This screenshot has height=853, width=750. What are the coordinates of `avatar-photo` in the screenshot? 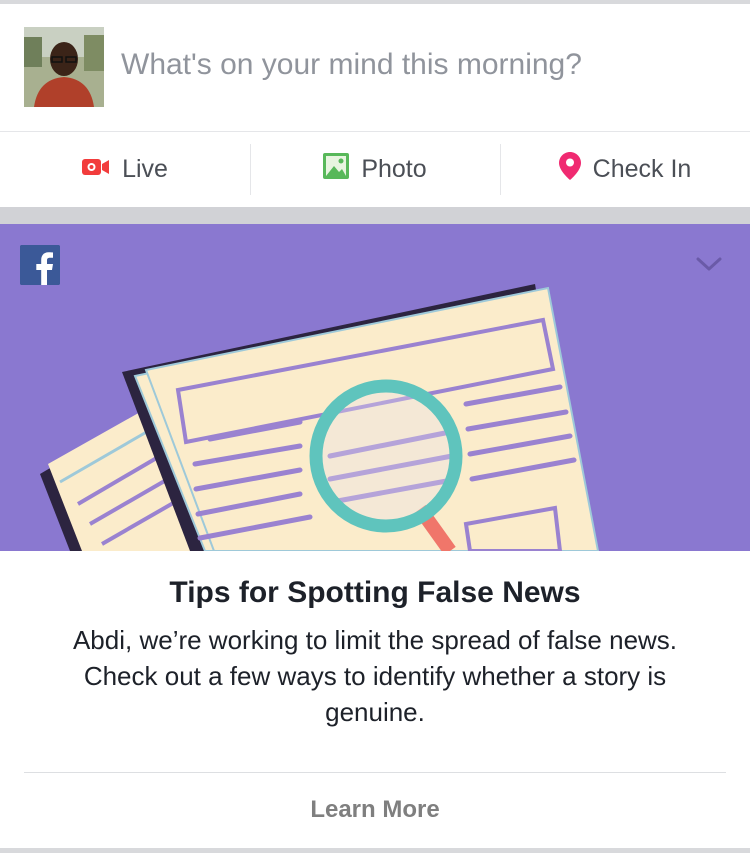 It's located at (64, 67).